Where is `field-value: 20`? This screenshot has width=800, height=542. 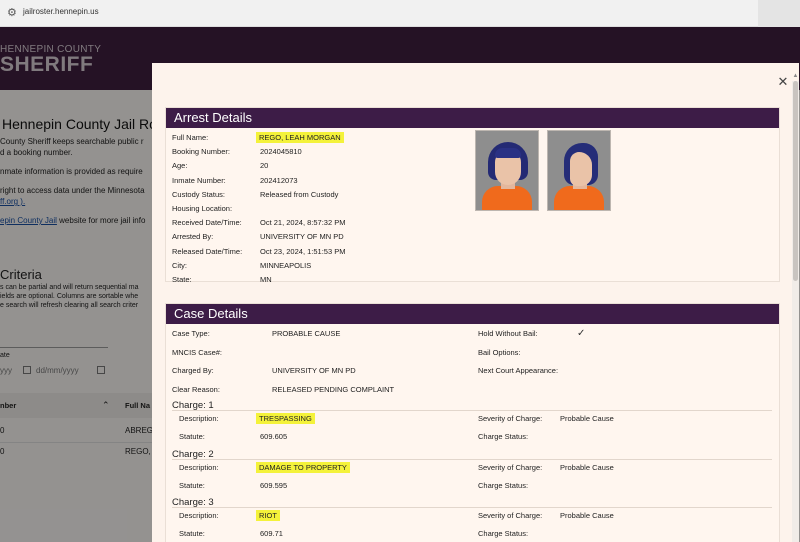
field-value: 20 is located at coordinates (264, 166).